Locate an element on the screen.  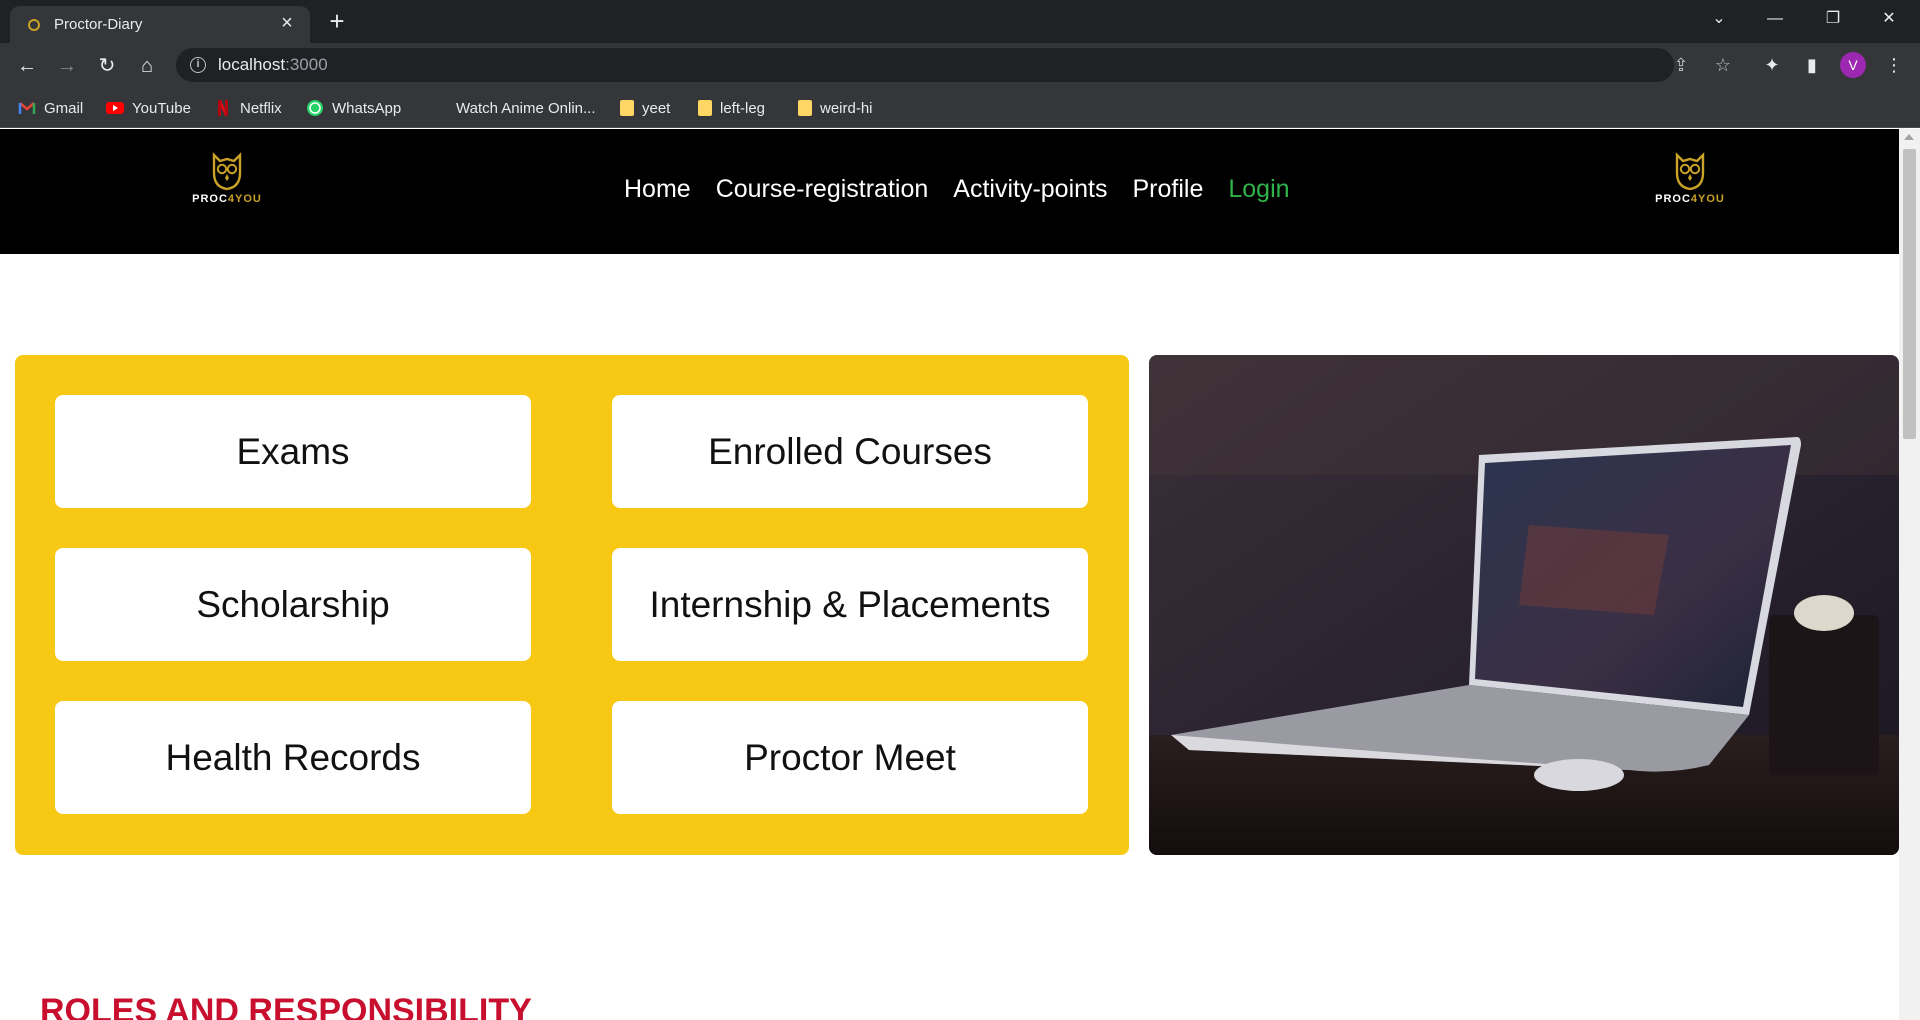
side-panel-icon: ▮ is located at coordinates (1812, 65).